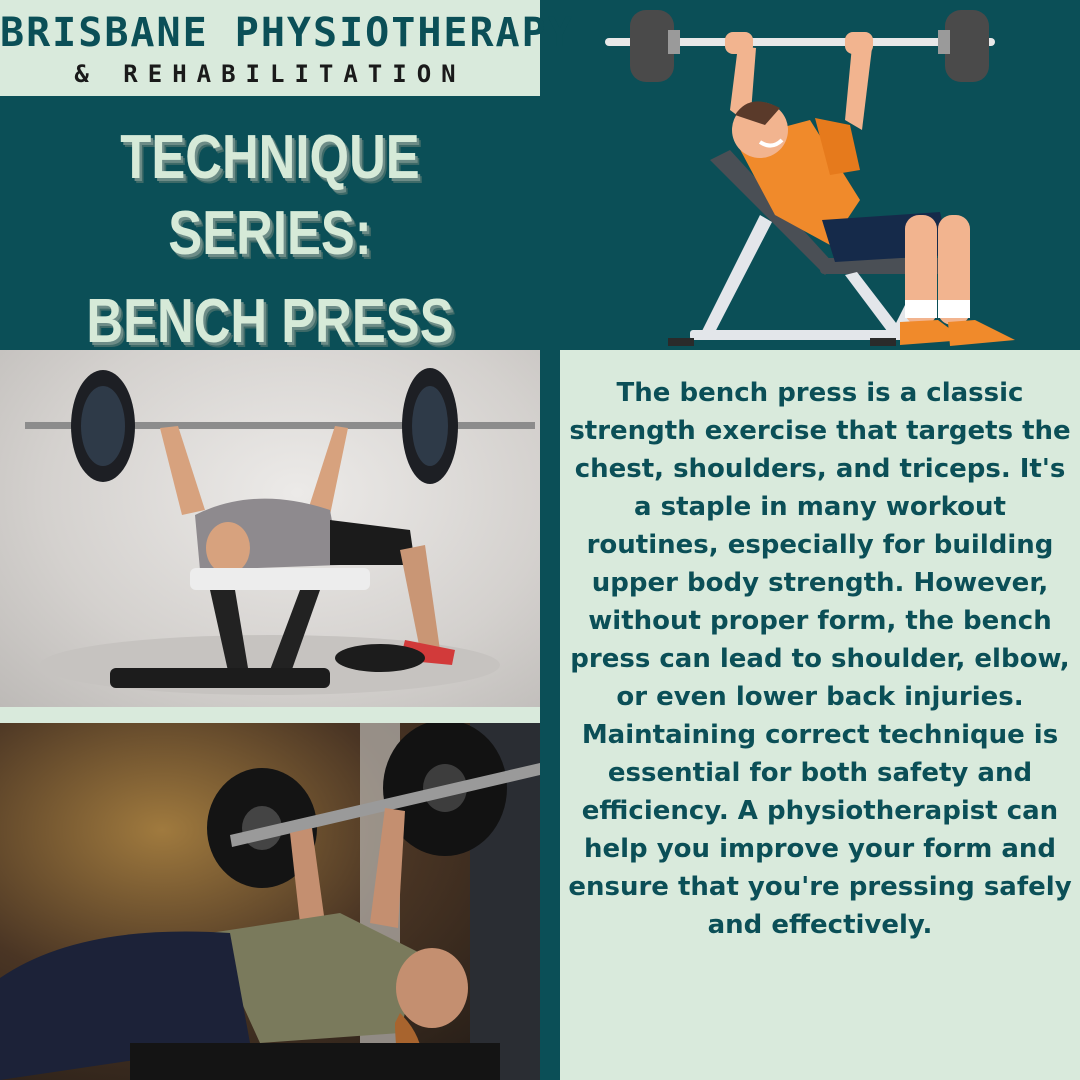  What do you see at coordinates (270, 74) in the screenshot?
I see `brand-subtitle: & REHABILITATION` at bounding box center [270, 74].